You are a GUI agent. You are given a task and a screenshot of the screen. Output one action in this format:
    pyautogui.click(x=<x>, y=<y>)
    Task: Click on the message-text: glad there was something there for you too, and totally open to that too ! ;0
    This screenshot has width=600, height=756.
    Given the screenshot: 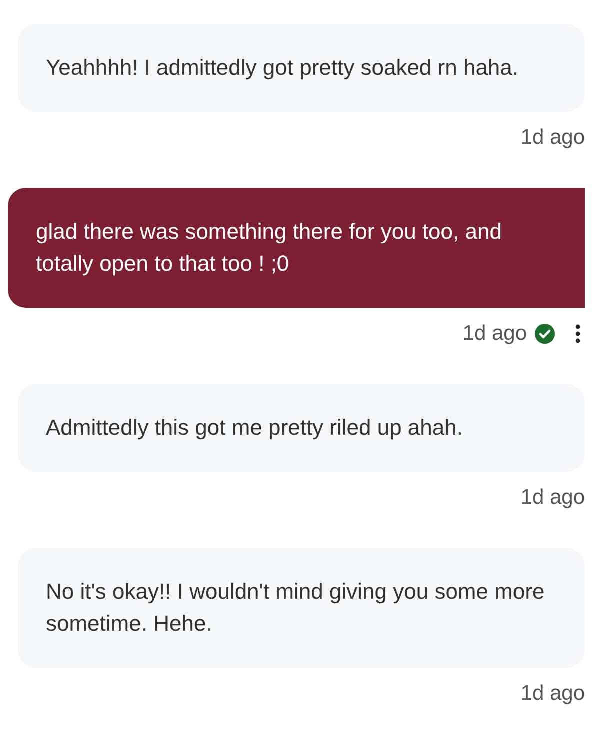 What is the action you would take?
    pyautogui.click(x=269, y=247)
    